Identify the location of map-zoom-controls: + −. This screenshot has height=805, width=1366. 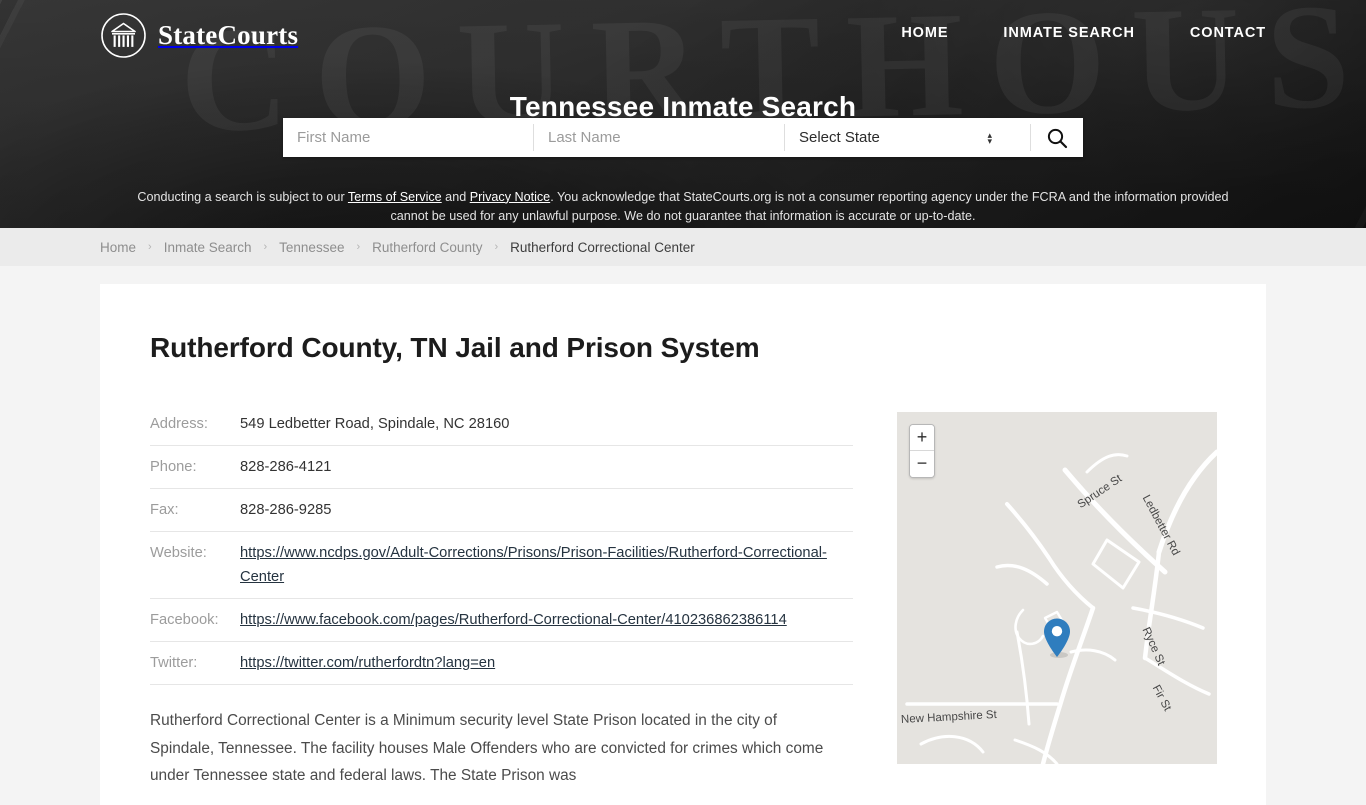
(922, 451).